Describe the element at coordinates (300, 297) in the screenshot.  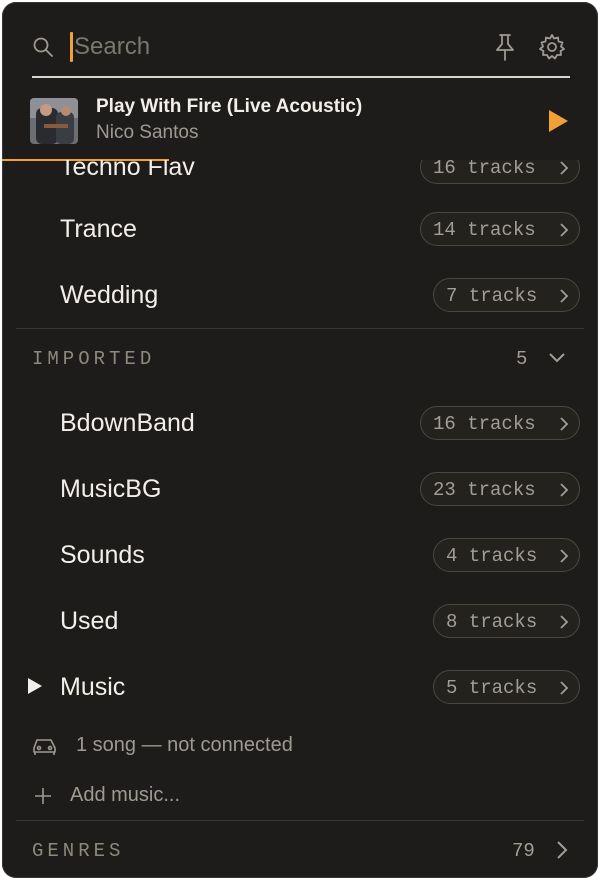
I see `playlist-row: Wedding 7 tracks` at that location.